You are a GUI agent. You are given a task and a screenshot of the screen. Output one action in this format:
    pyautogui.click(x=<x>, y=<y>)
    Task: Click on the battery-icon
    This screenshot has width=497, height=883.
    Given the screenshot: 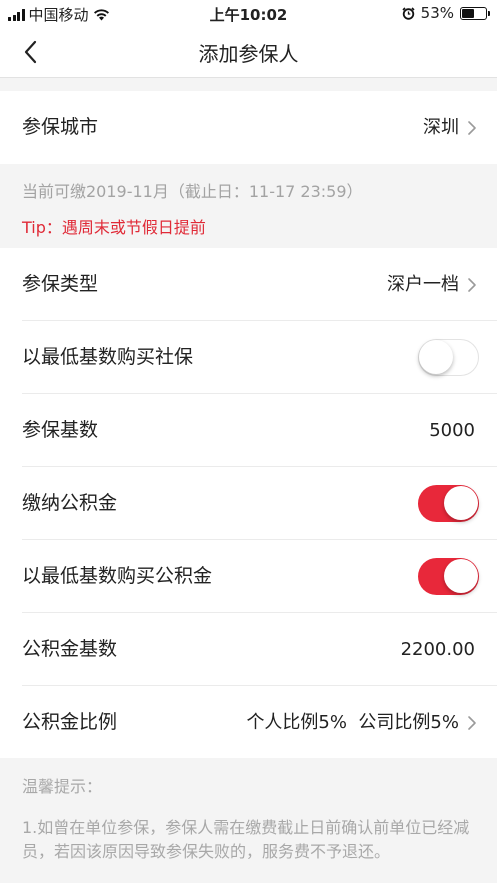 What is the action you would take?
    pyautogui.click(x=475, y=13)
    